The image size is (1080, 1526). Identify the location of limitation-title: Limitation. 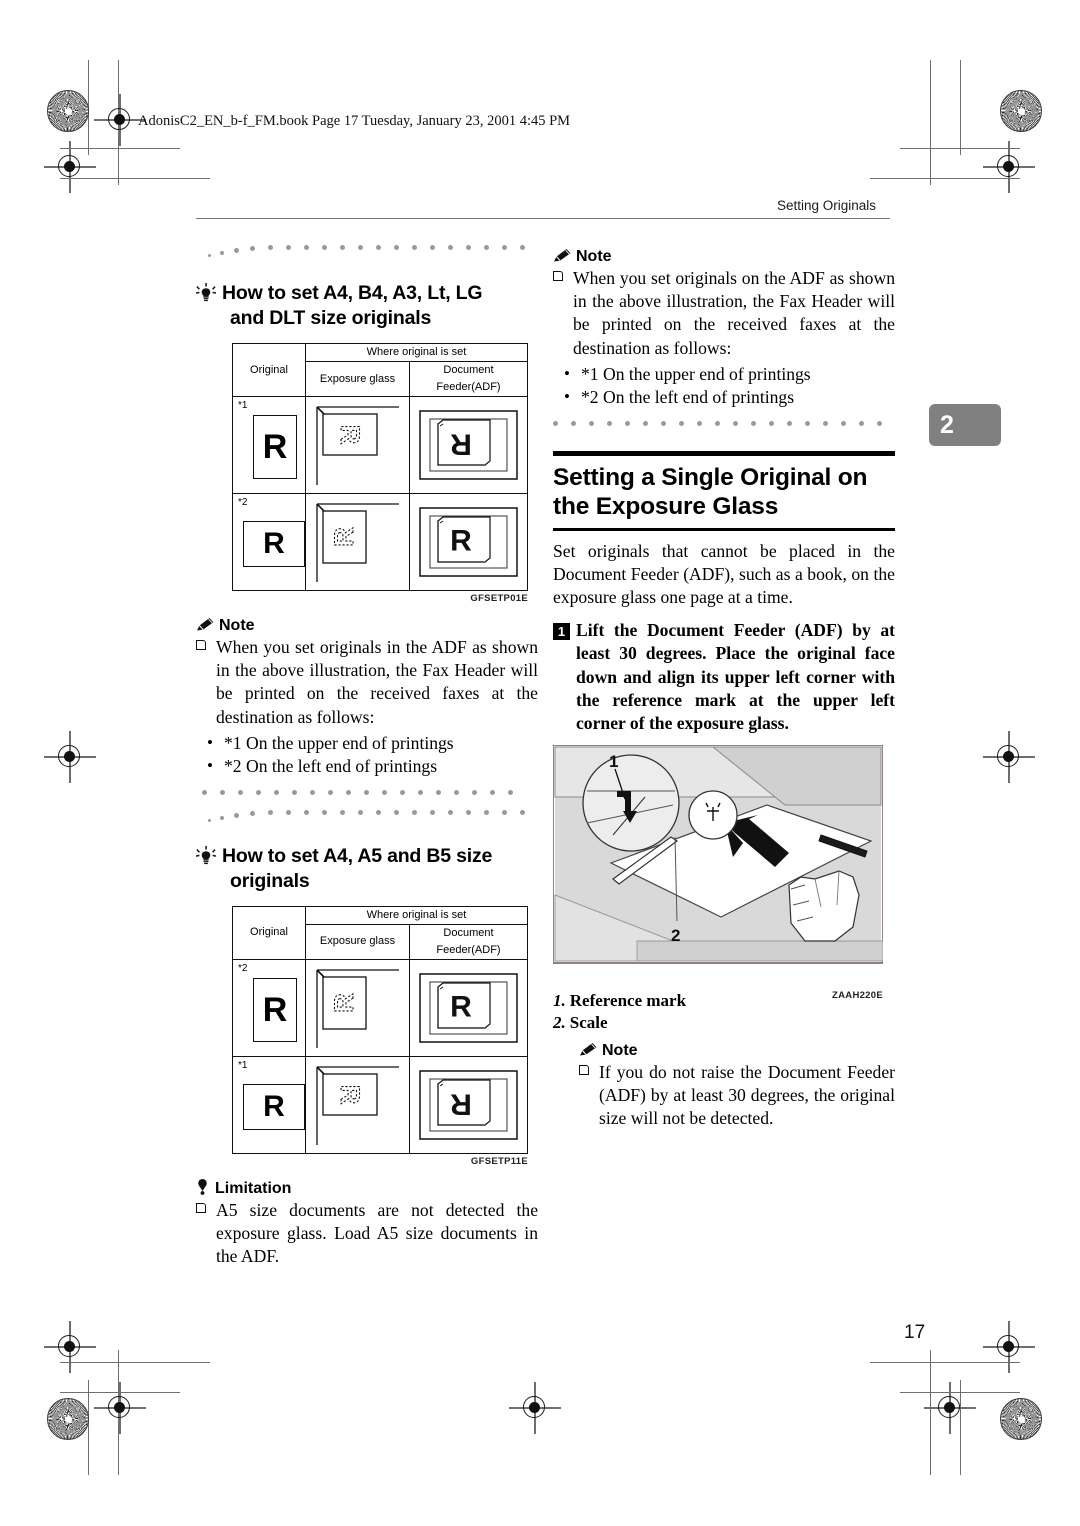
(253, 1188).